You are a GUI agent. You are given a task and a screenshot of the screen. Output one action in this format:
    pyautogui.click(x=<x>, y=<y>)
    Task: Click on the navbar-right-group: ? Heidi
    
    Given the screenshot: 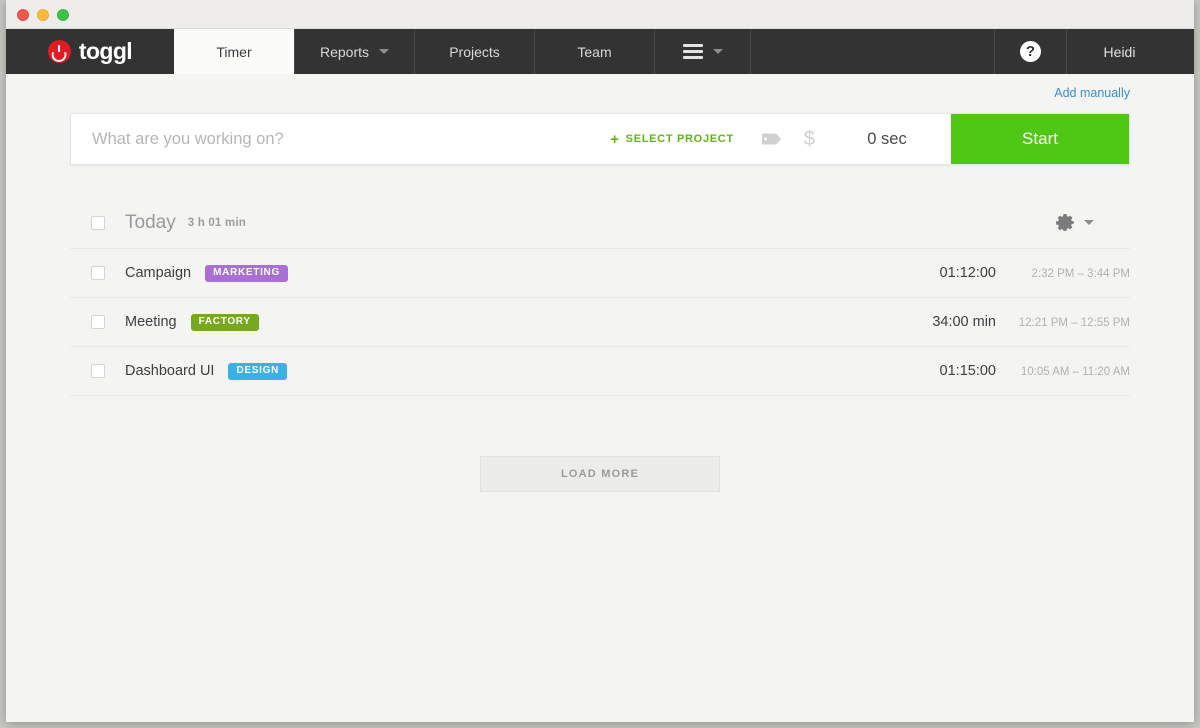 What is the action you would take?
    pyautogui.click(x=1094, y=51)
    